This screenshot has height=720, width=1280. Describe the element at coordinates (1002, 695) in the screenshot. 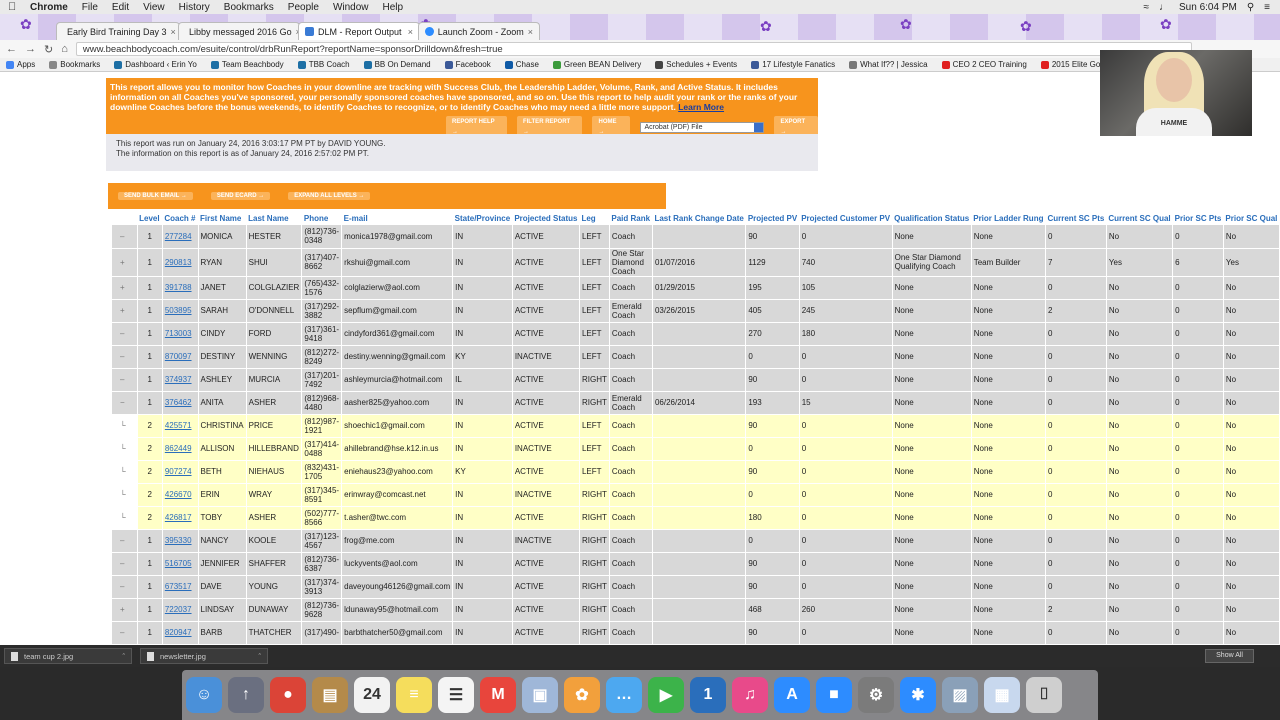

I see `documents-icon: ▦` at that location.